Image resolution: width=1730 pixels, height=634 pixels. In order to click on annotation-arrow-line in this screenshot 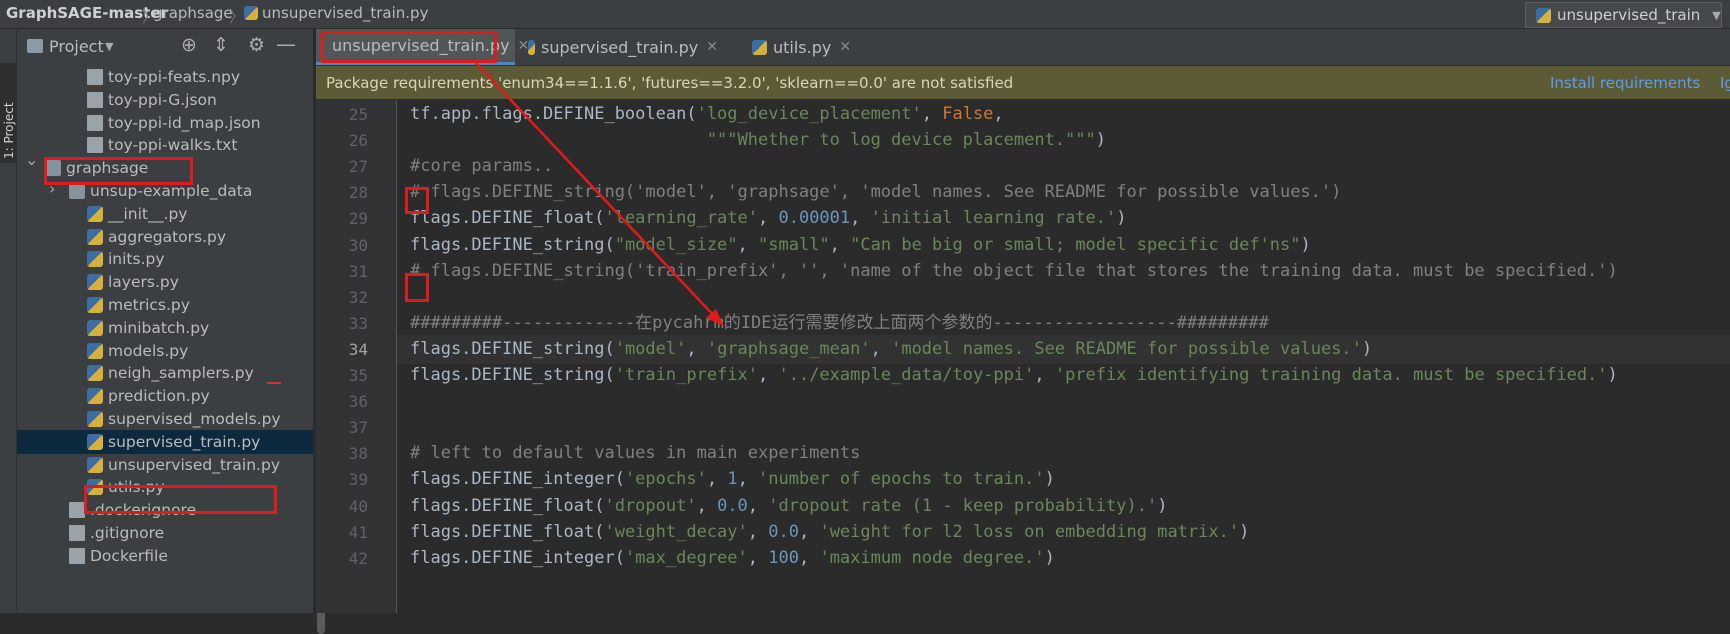, I will do `click(596, 190)`.